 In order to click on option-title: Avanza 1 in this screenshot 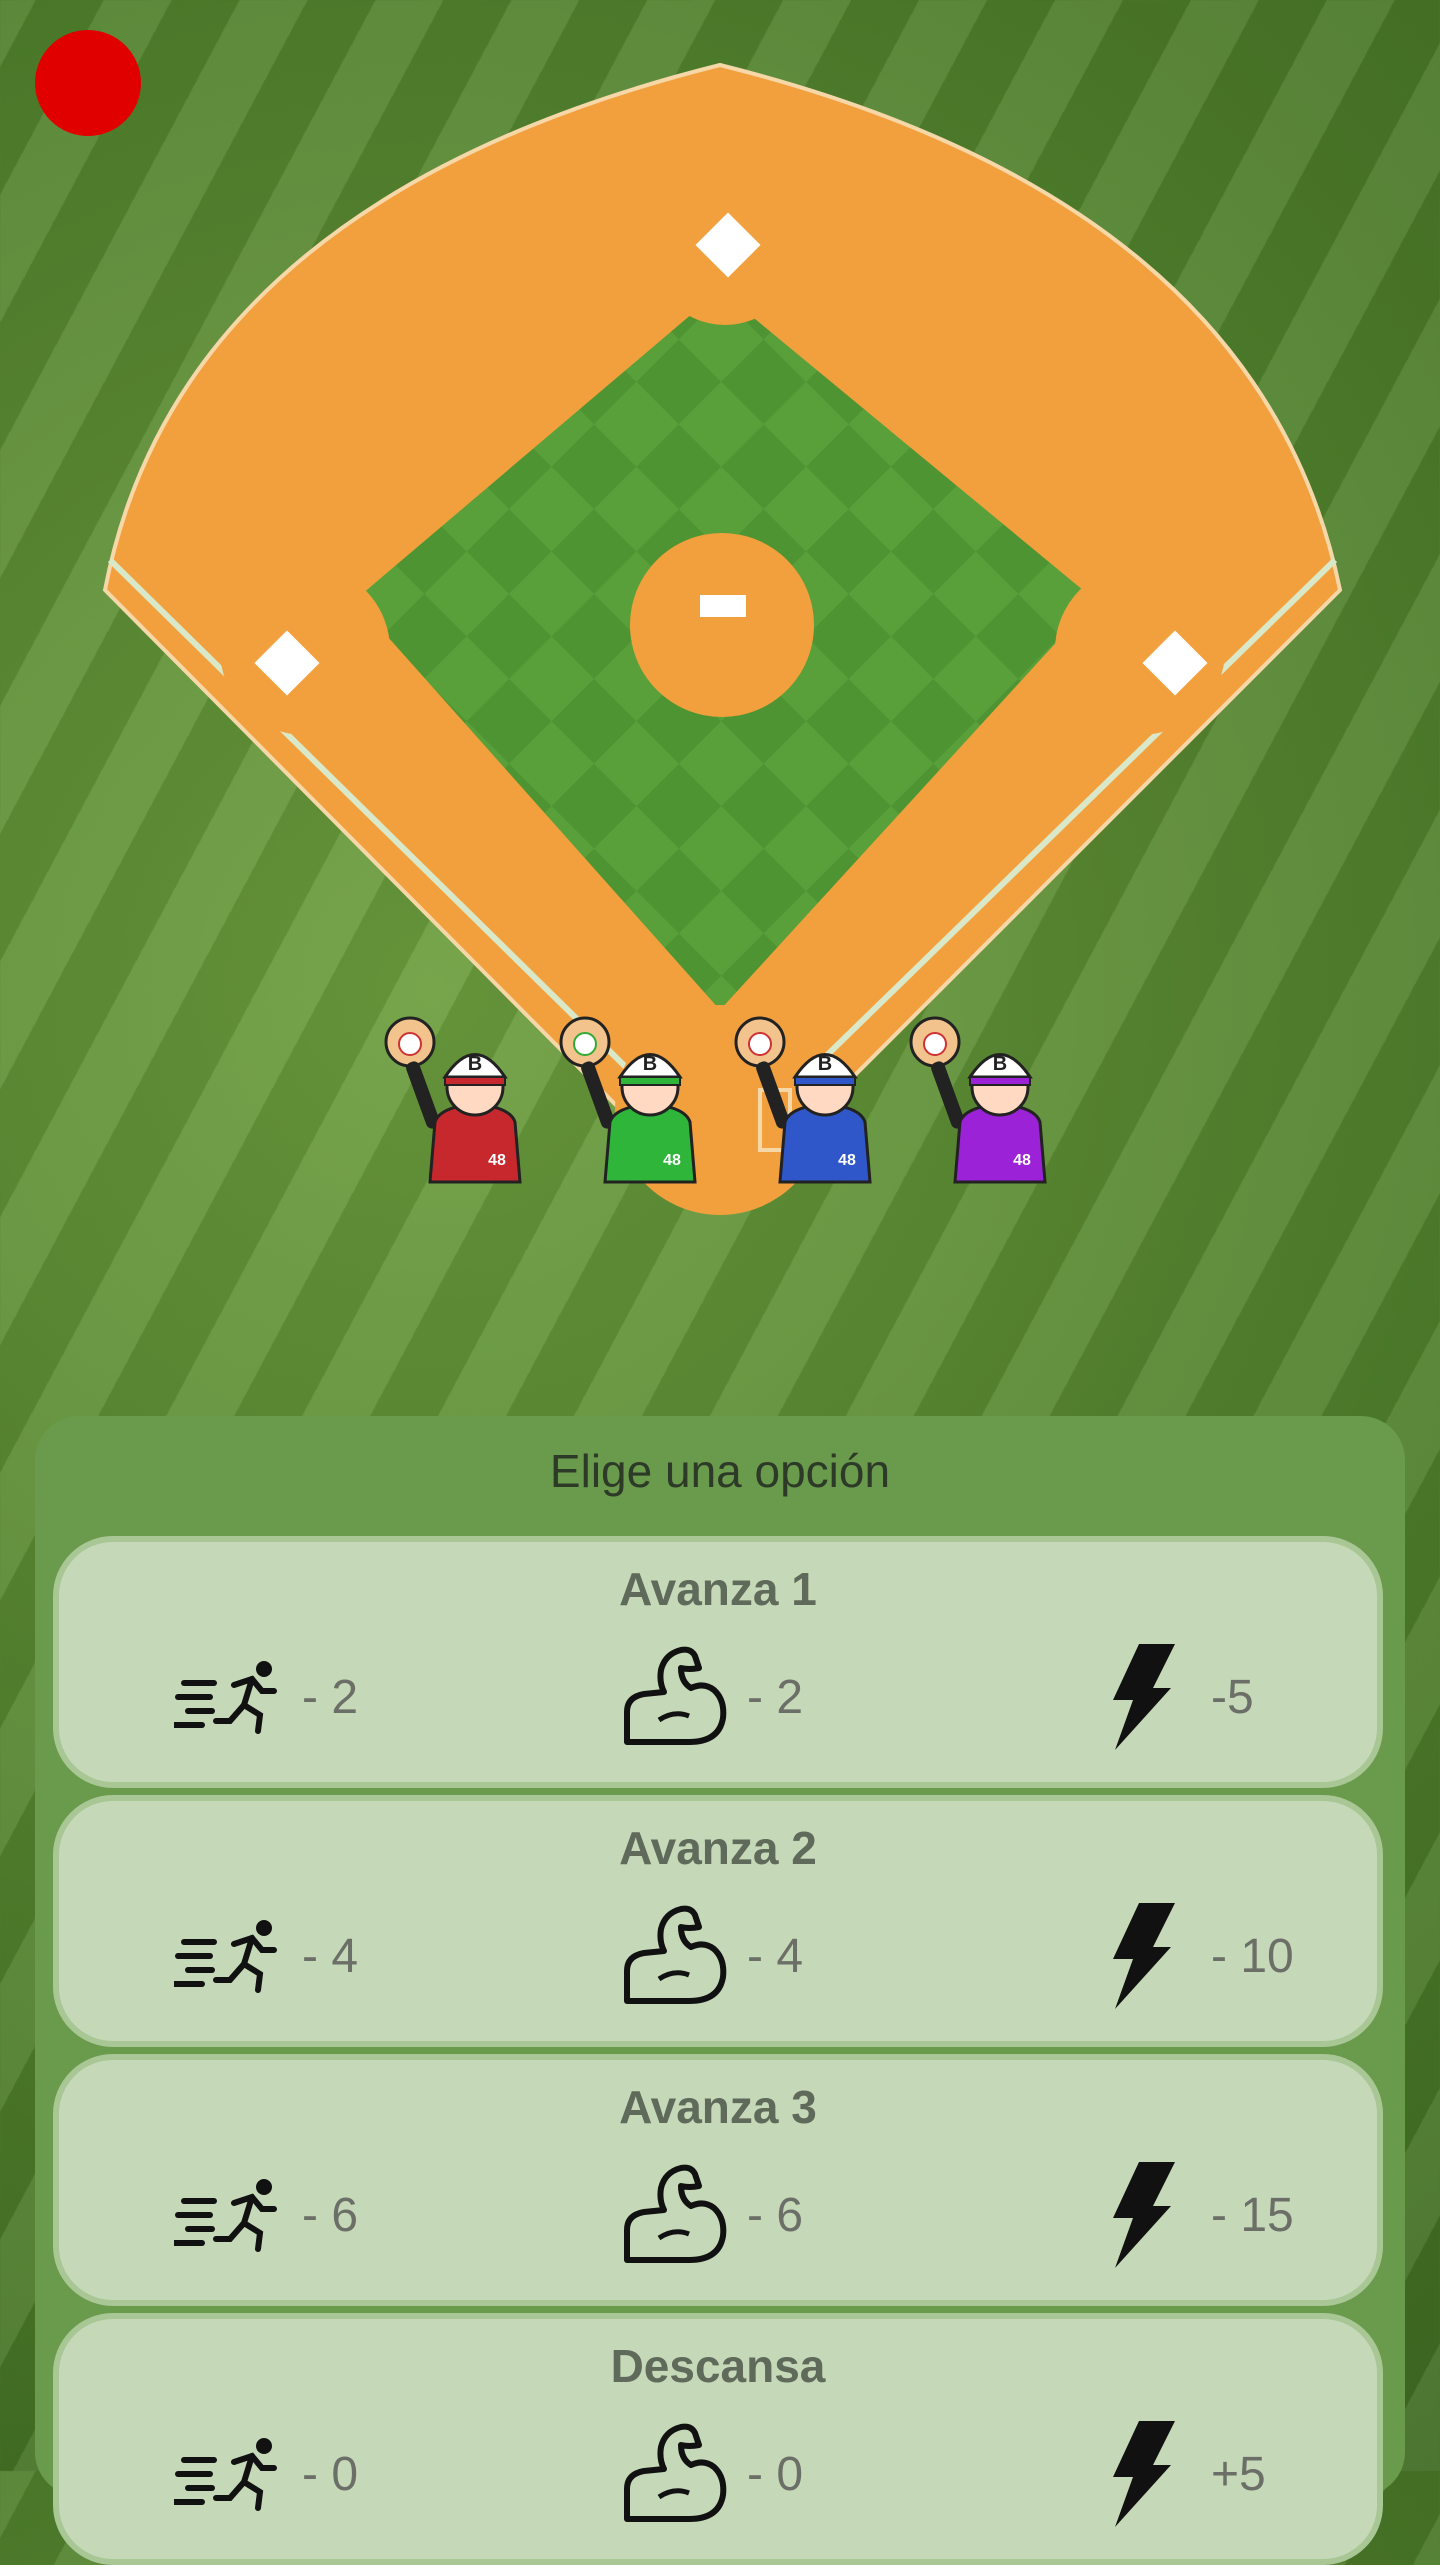, I will do `click(718, 1589)`.